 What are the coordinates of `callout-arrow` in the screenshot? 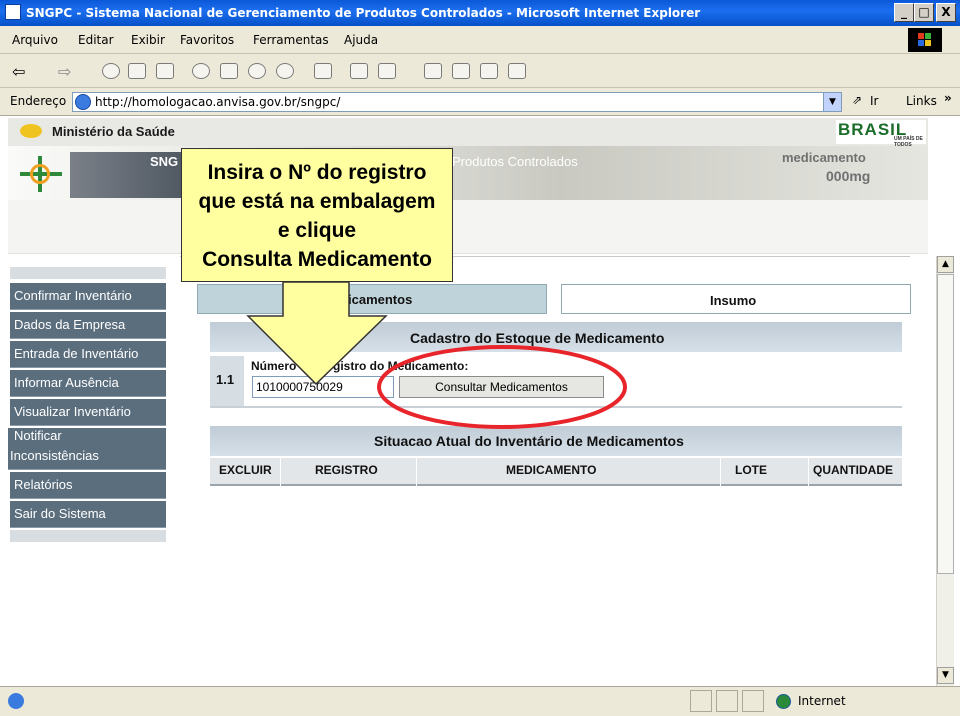 It's located at (317, 333).